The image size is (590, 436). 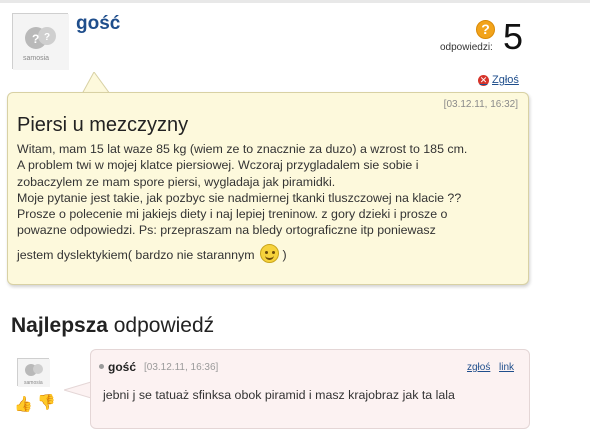 What do you see at coordinates (513, 36) in the screenshot?
I see `answers-count-value: 5` at bounding box center [513, 36].